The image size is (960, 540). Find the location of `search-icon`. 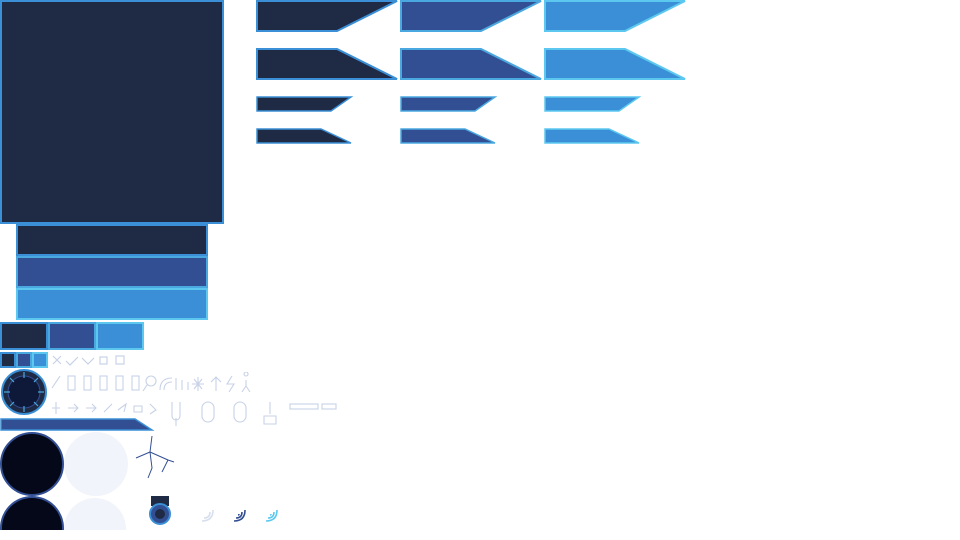

search-icon is located at coordinates (151, 381).